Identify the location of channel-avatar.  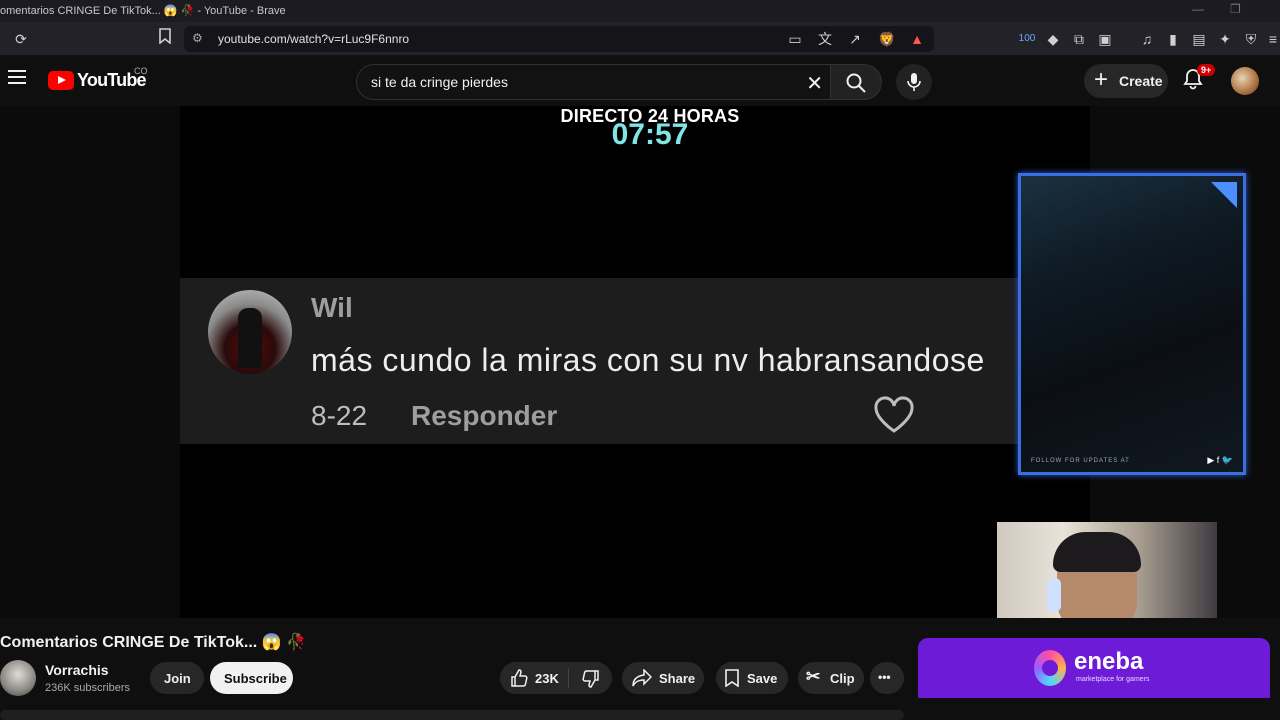
(18, 678).